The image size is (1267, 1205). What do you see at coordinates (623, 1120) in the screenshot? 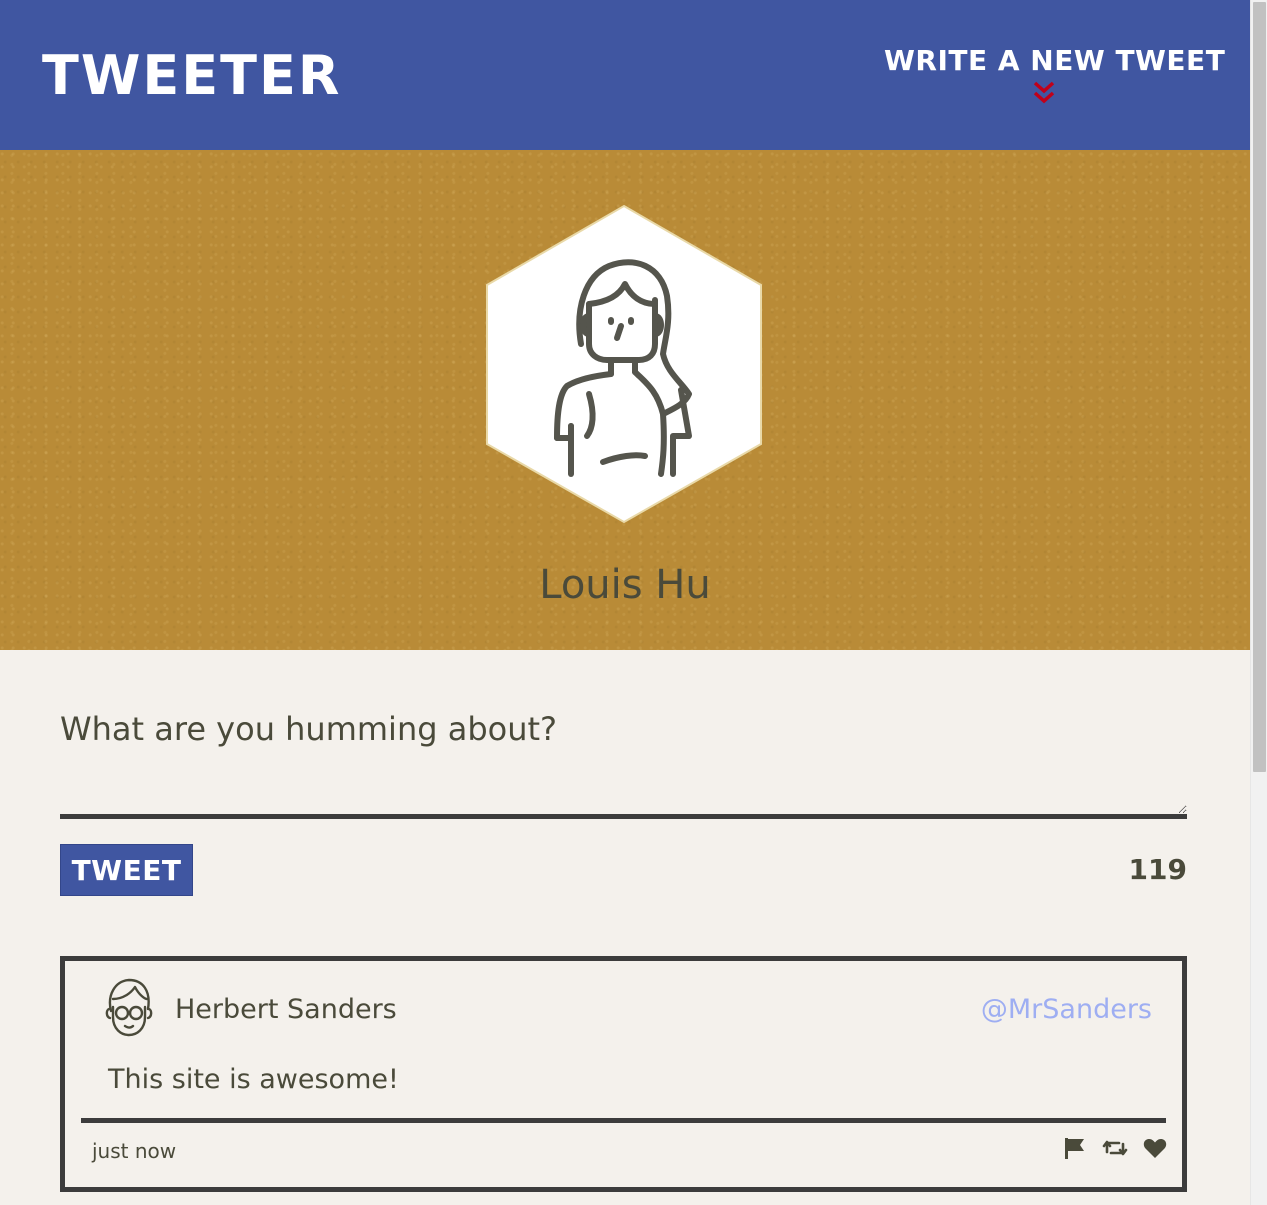
I see `tweet-divider` at bounding box center [623, 1120].